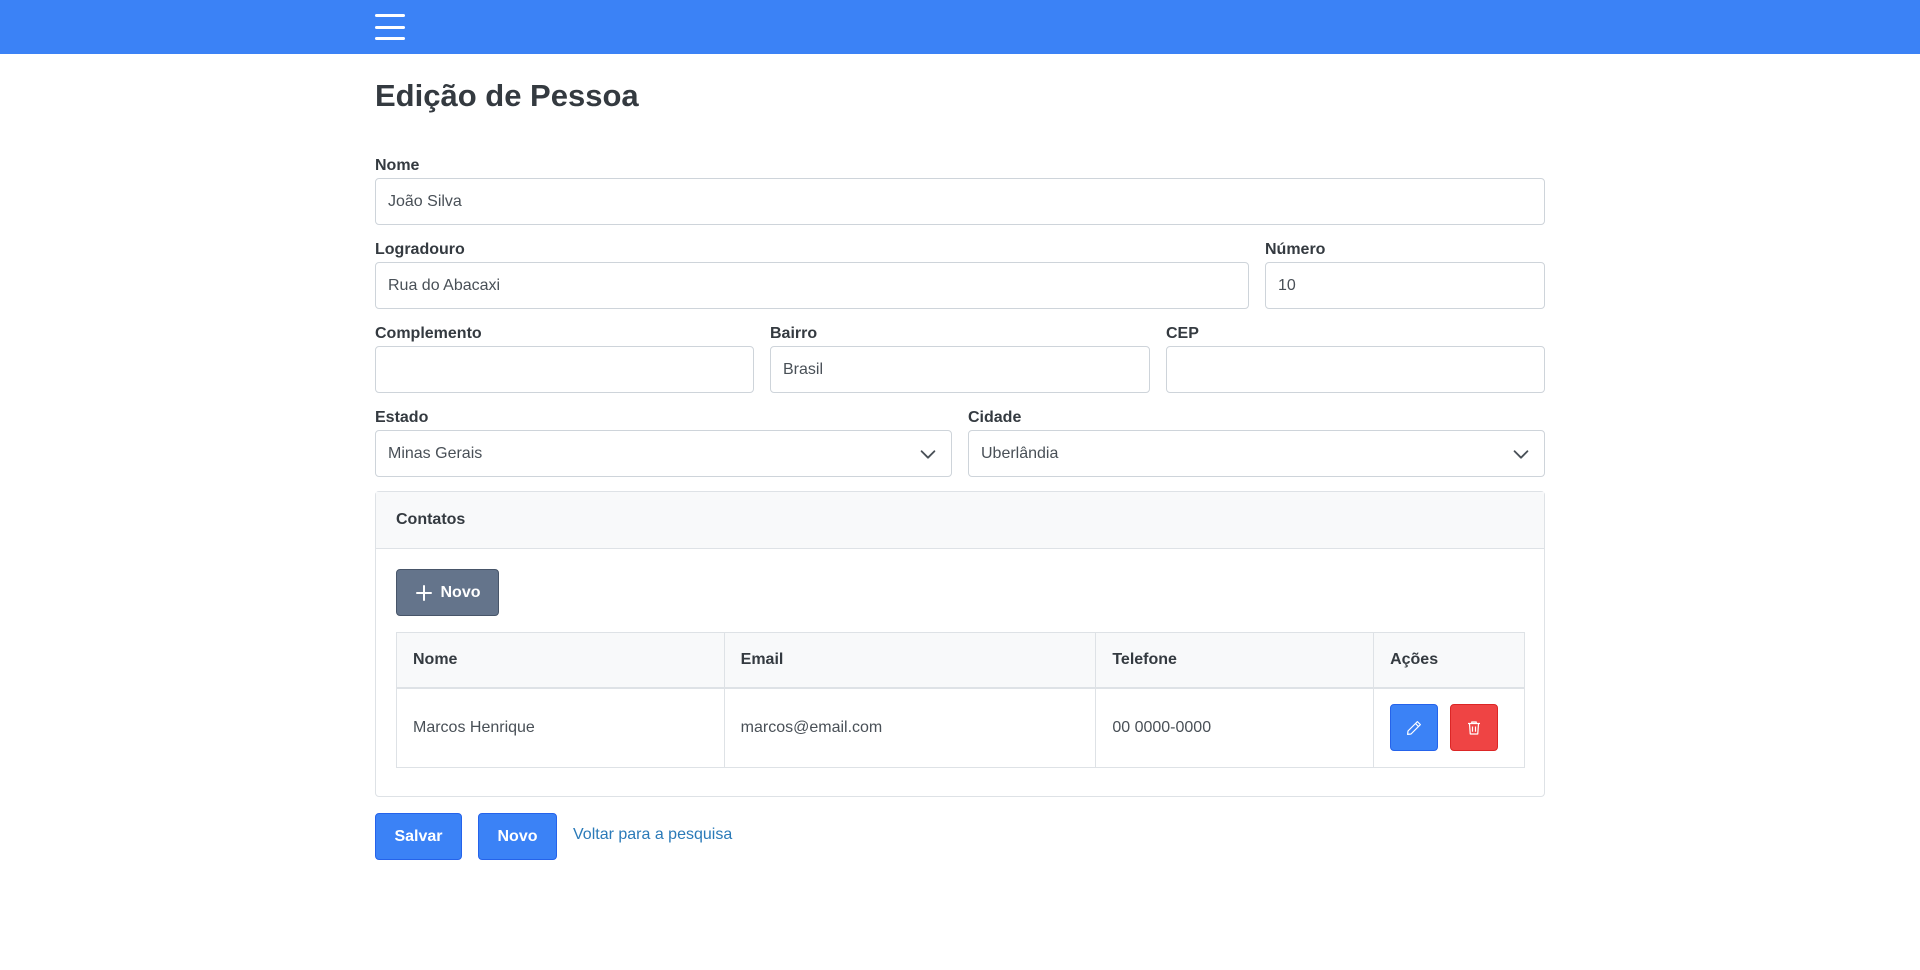  Describe the element at coordinates (402, 417) in the screenshot. I see `estado-label: Estado` at that location.